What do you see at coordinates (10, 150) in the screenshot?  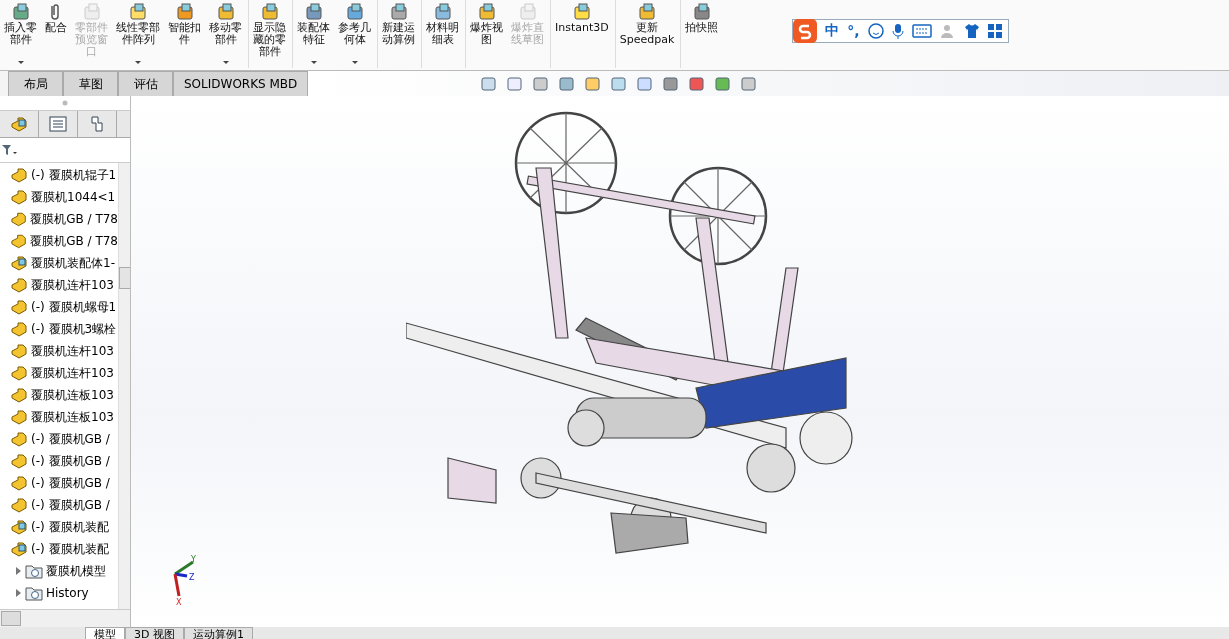 I see `filter-icon` at bounding box center [10, 150].